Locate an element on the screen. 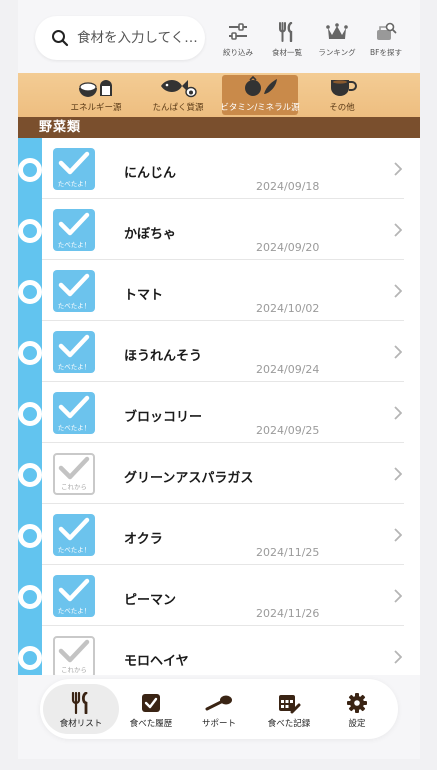 Image resolution: width=437 pixels, height=770 pixels. cup-icon is located at coordinates (344, 88).